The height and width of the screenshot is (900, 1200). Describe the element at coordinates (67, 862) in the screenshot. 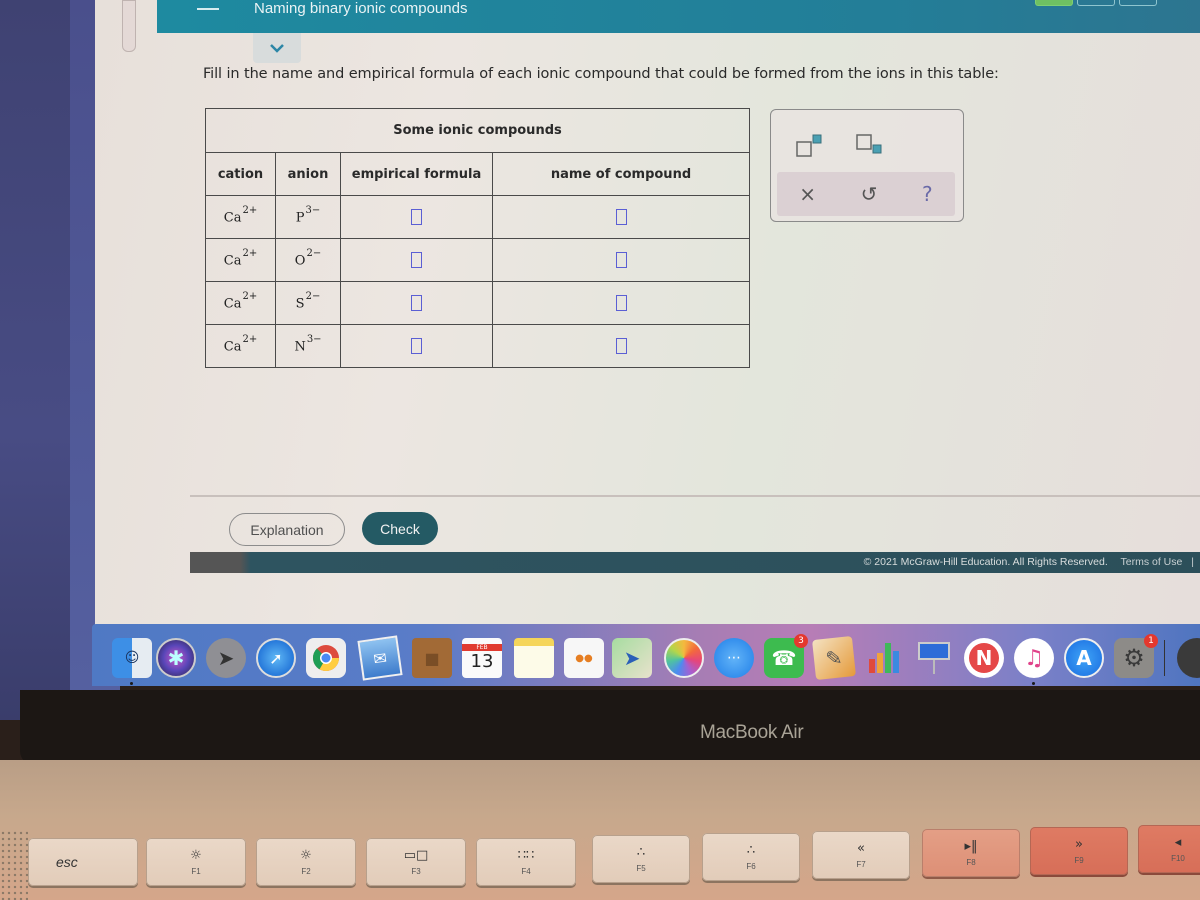

I see `key-label: esc` at that location.